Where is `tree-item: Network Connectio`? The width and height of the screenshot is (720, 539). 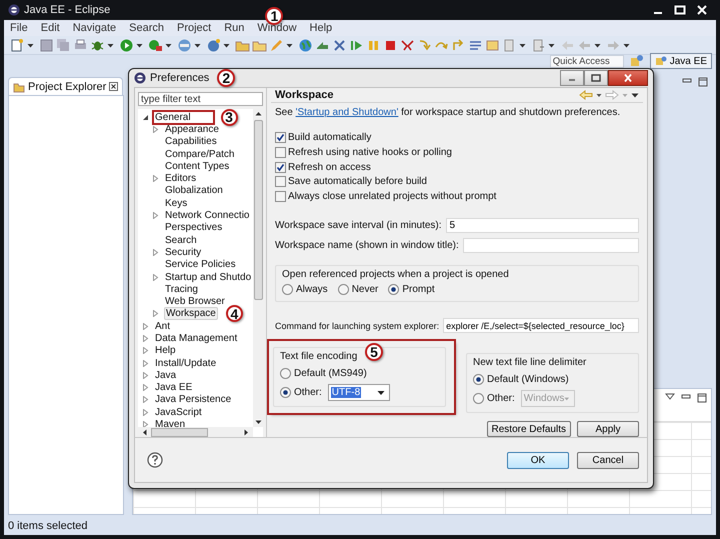 tree-item: Network Connectio is located at coordinates (207, 216).